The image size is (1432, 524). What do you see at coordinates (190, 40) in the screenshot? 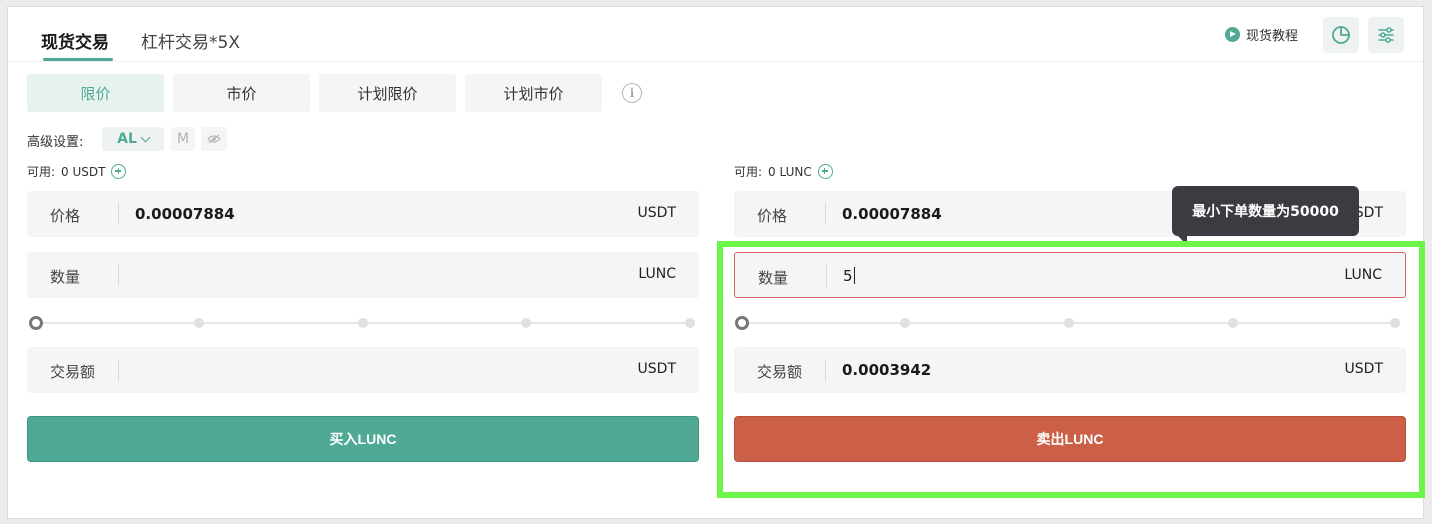
I see `tab-margin: 杠杆交易*5X` at bounding box center [190, 40].